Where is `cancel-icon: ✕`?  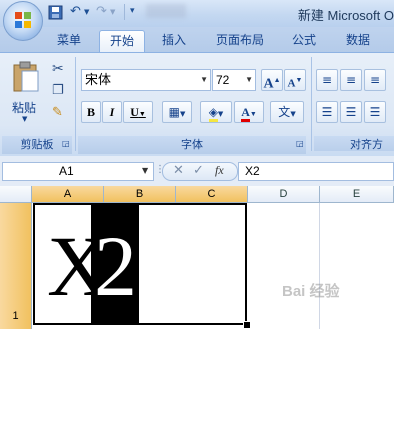
cancel-icon: ✕ is located at coordinates (178, 170).